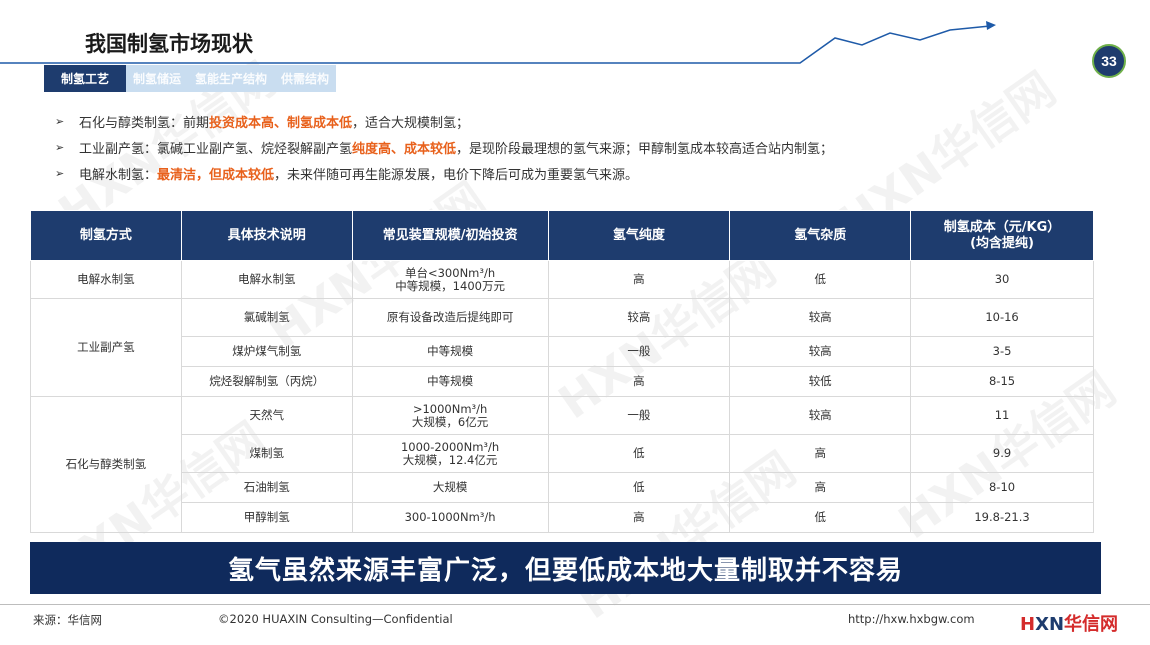  Describe the element at coordinates (1002, 317) in the screenshot. I see `cost-cell: 10-16` at that location.